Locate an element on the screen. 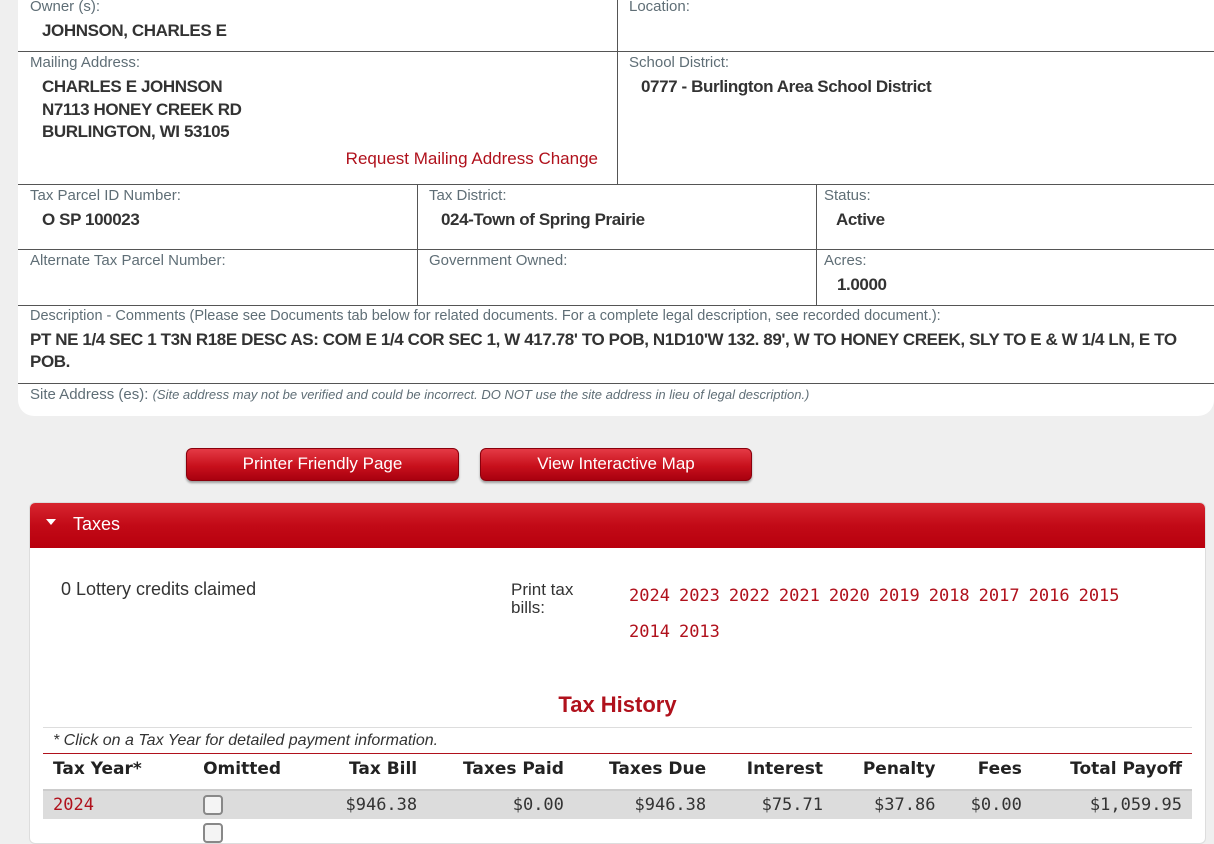 This screenshot has height=844, width=1214. location-label: Location: is located at coordinates (659, 7).